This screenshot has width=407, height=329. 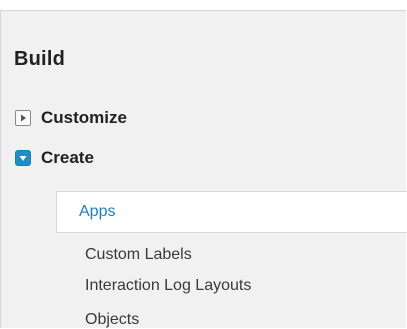 I want to click on nav-item-apps-selected: Apps, so click(x=231, y=212).